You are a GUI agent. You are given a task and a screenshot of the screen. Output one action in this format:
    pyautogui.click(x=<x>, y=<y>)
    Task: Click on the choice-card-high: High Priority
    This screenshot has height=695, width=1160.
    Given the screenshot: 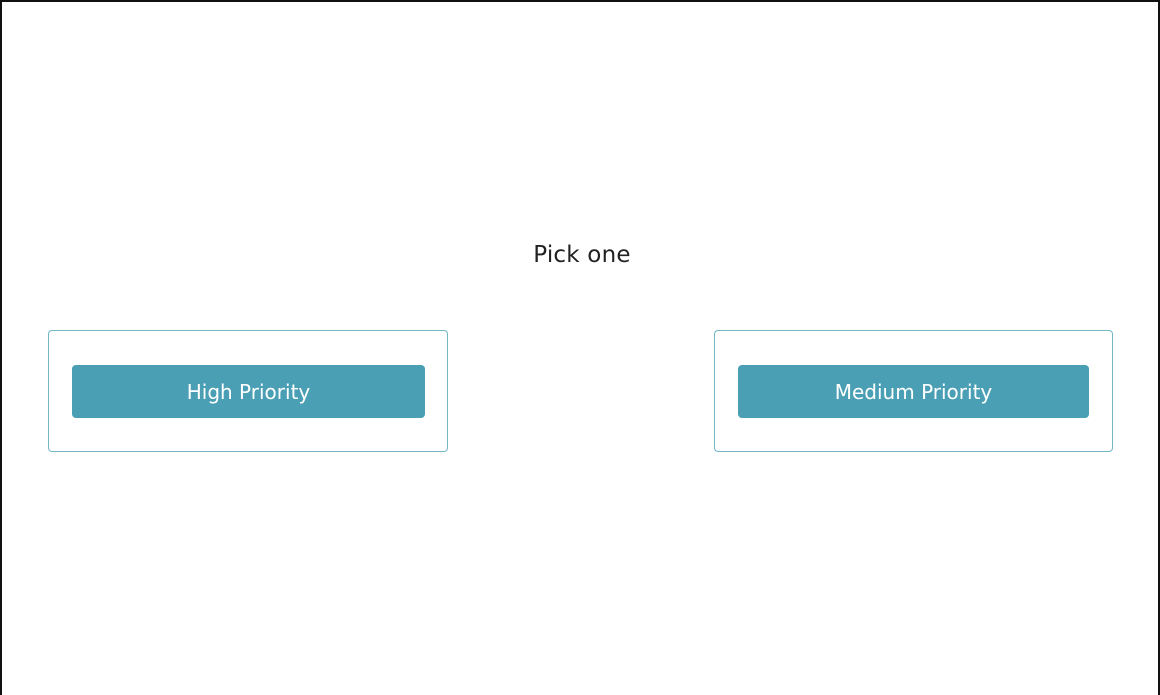 What is the action you would take?
    pyautogui.click(x=248, y=391)
    